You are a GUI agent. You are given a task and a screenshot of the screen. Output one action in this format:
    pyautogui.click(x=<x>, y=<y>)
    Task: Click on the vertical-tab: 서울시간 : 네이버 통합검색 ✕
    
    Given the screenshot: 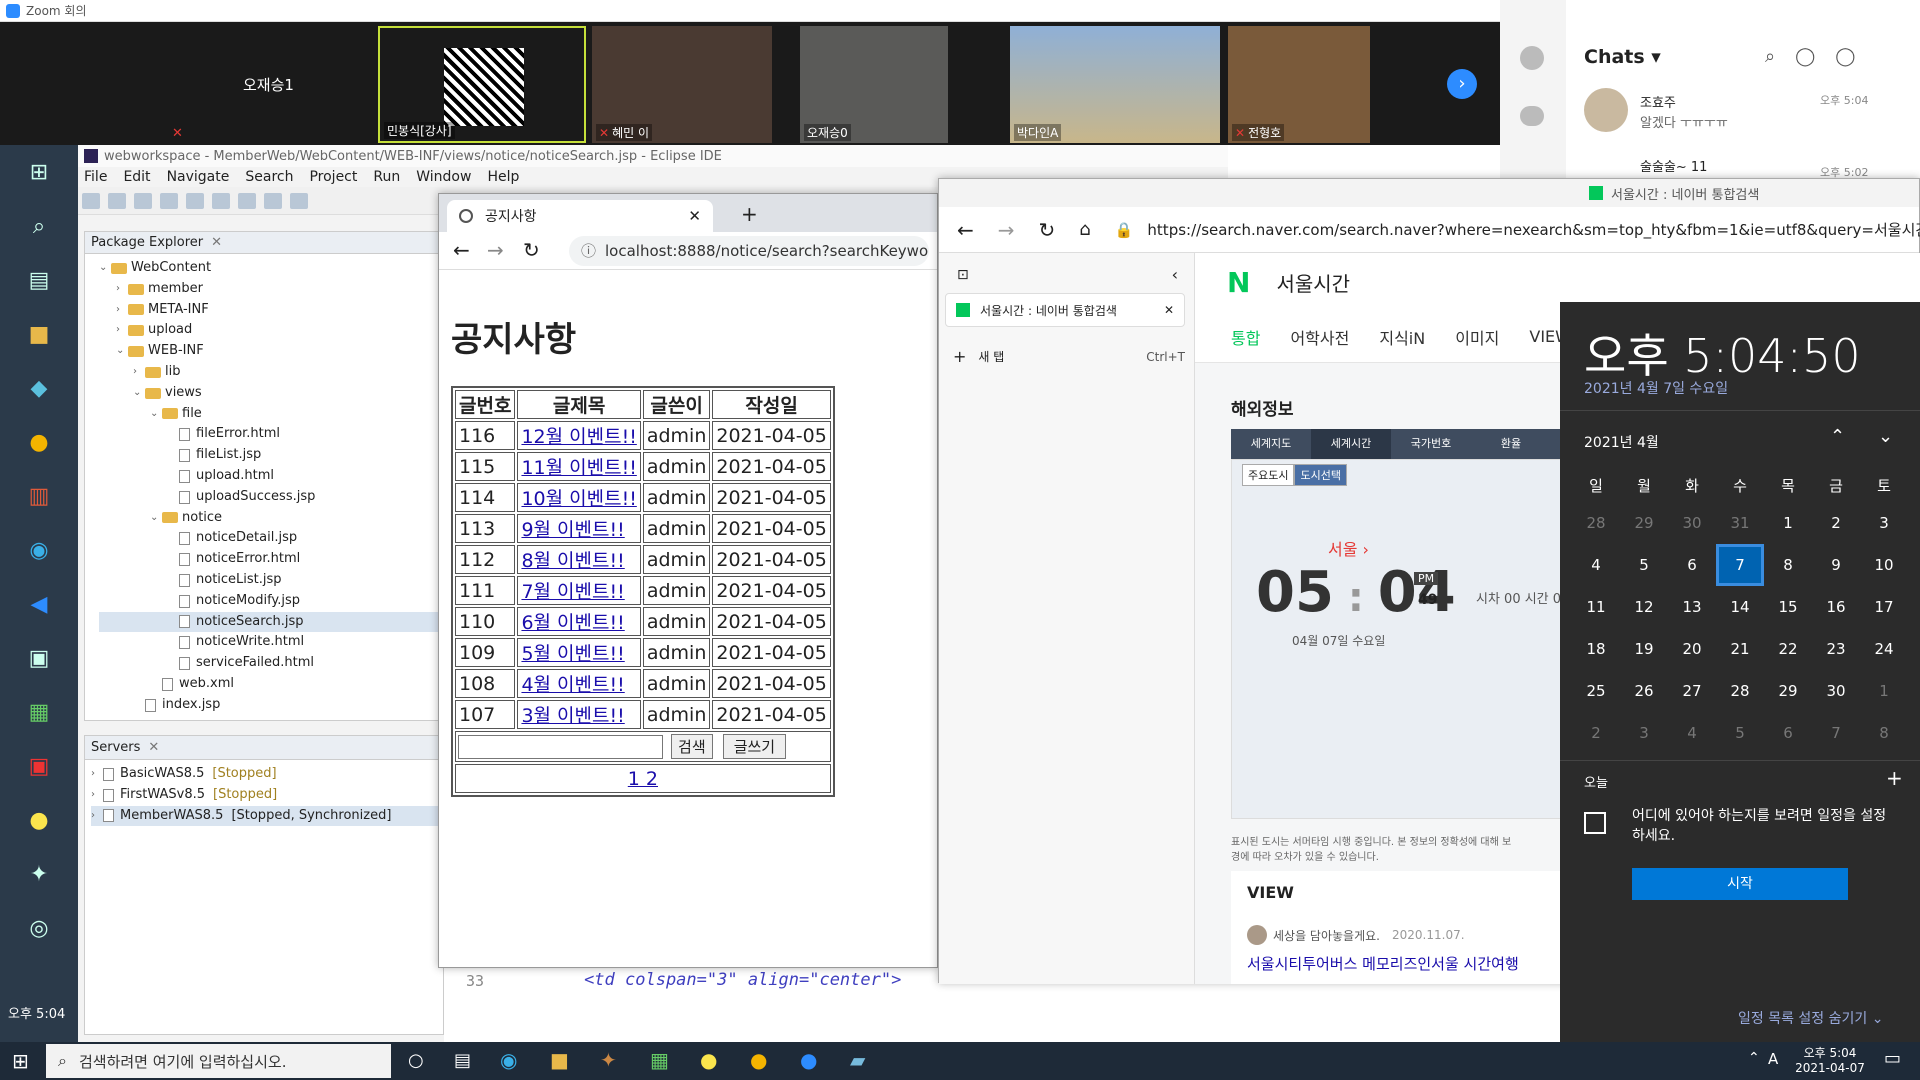 What is the action you would take?
    pyautogui.click(x=1065, y=310)
    